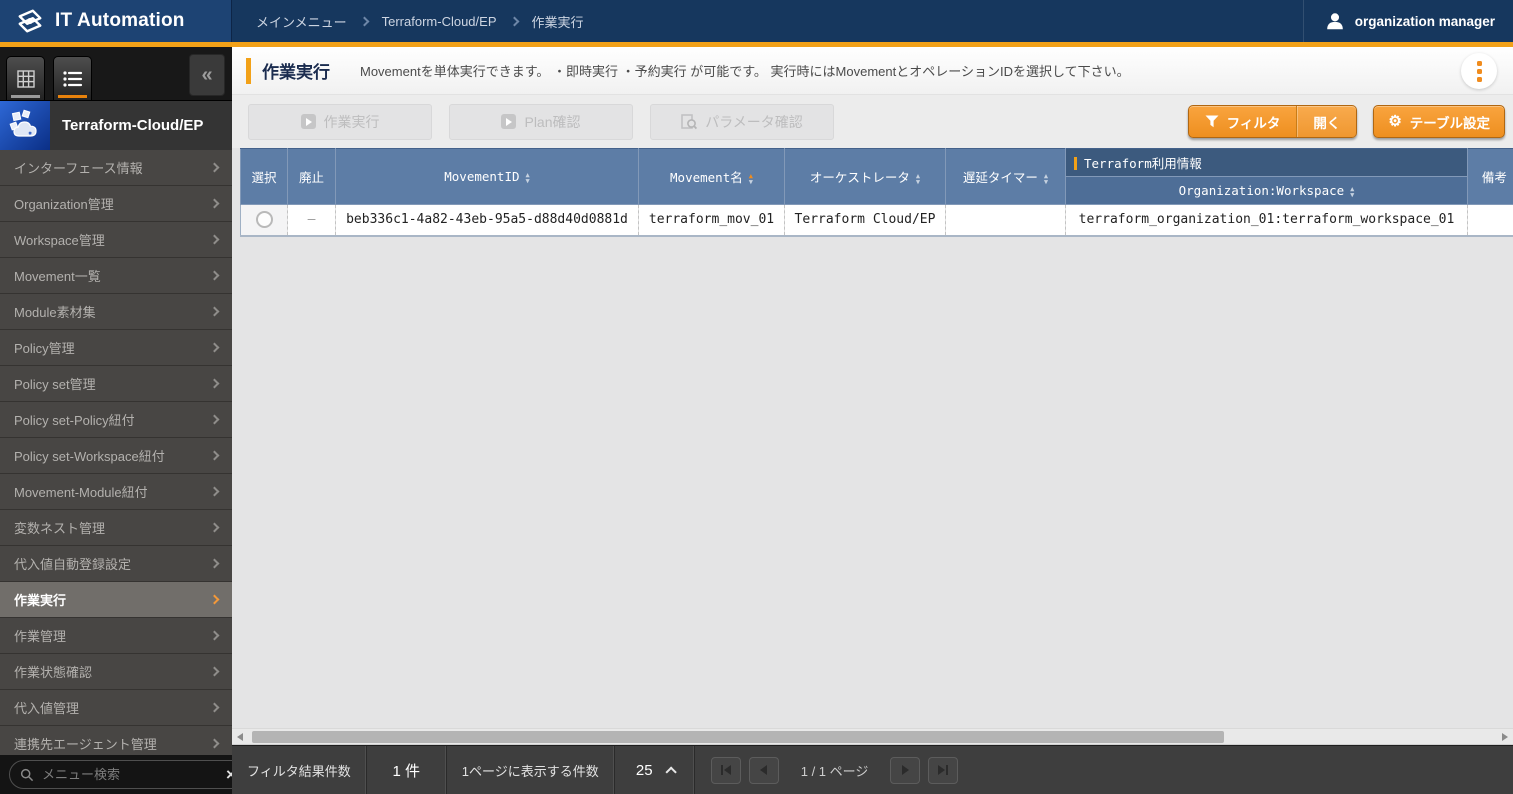 The width and height of the screenshot is (1513, 794). Describe the element at coordinates (834, 771) in the screenshot. I see `page-info: 1 / 1 ページ` at that location.